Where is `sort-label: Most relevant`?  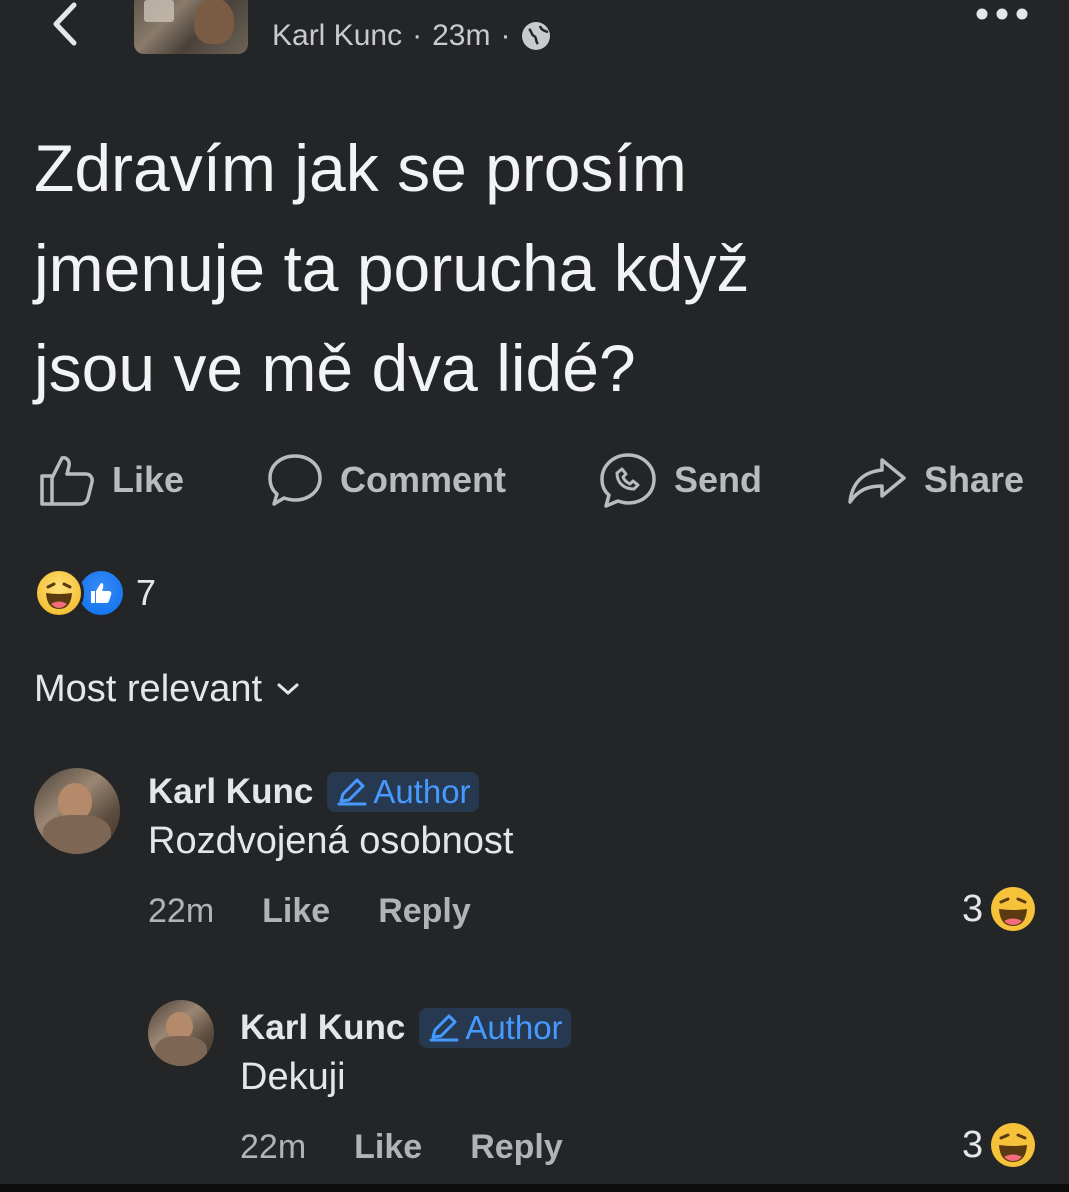
sort-label: Most relevant is located at coordinates (148, 688).